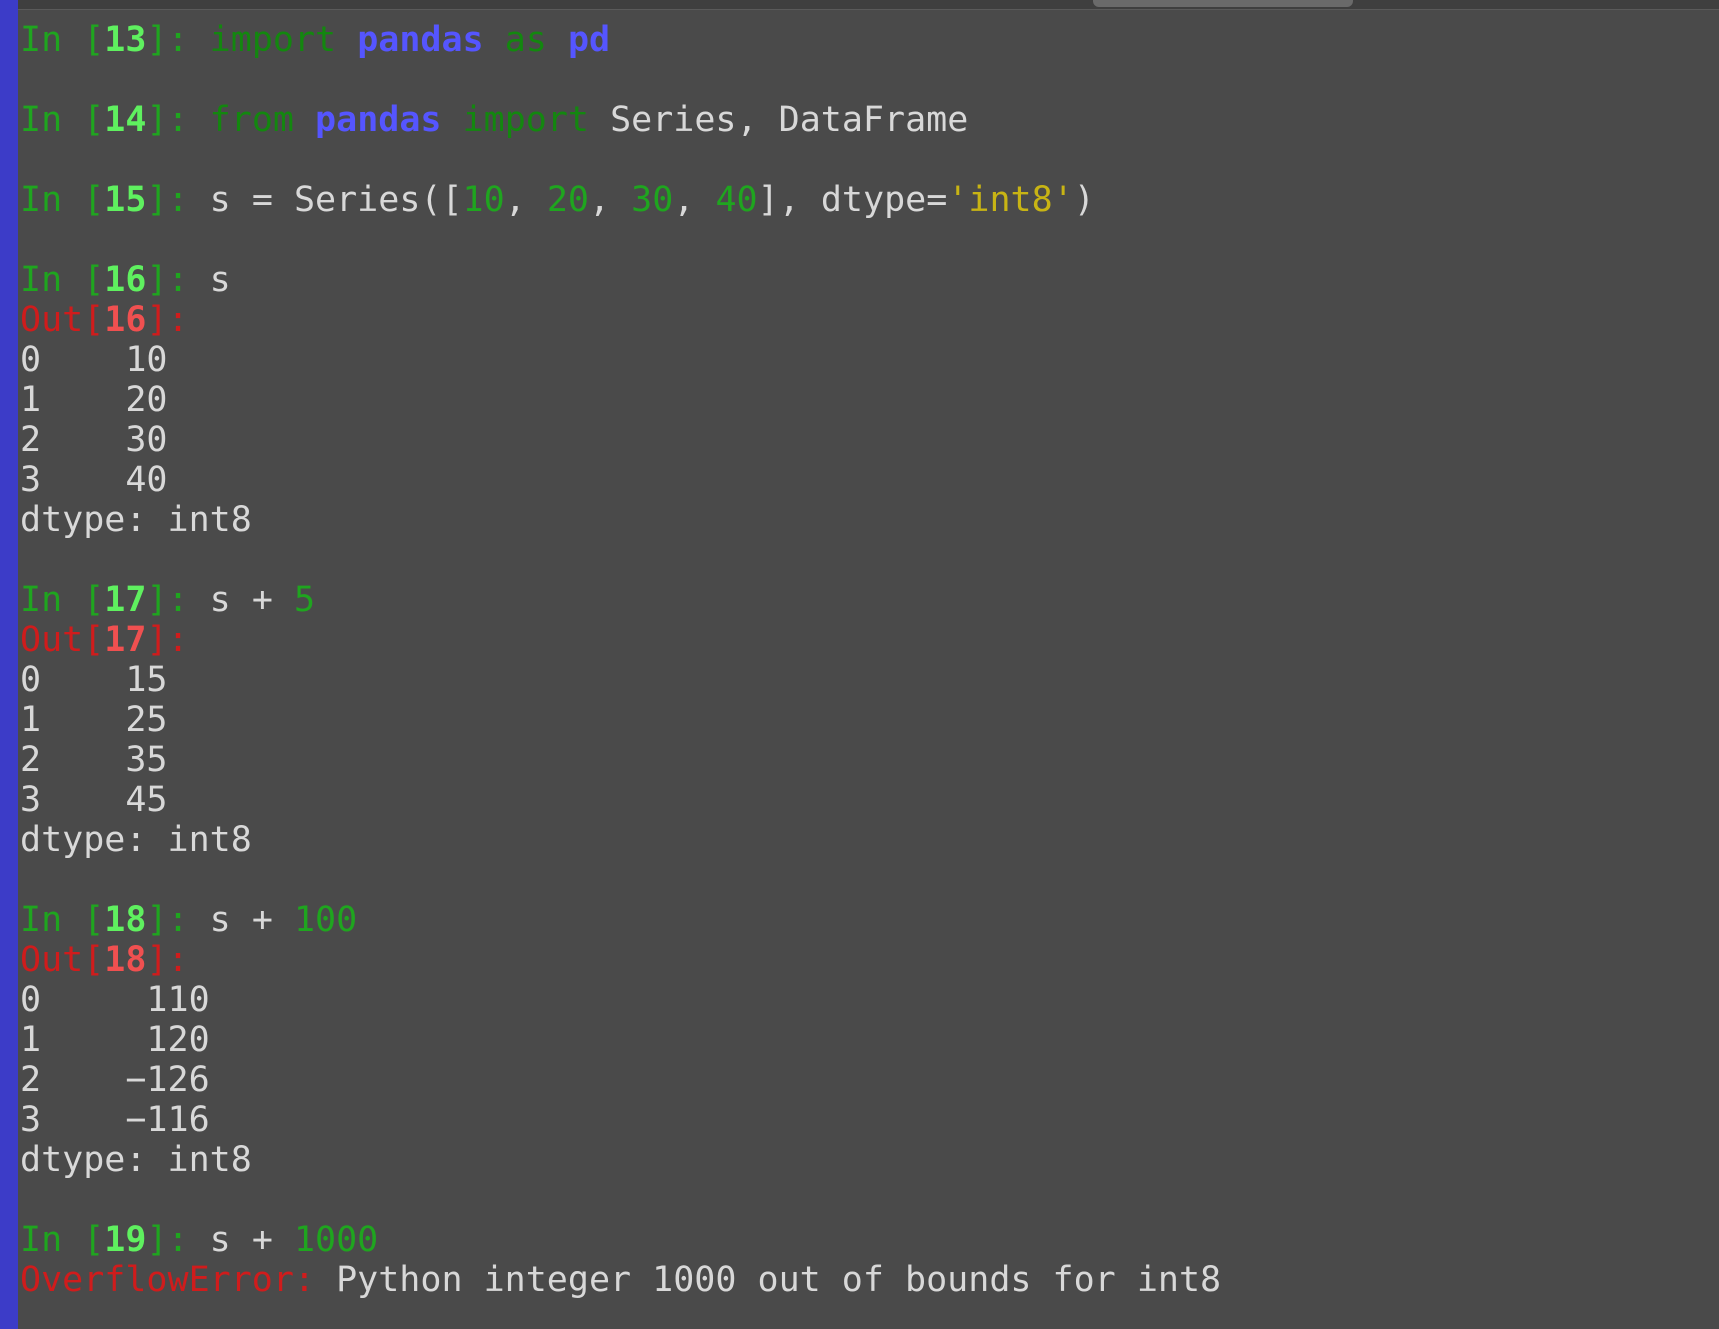 This screenshot has height=1329, width=1719. What do you see at coordinates (620, 800) in the screenshot?
I see `output-line: 3 45` at bounding box center [620, 800].